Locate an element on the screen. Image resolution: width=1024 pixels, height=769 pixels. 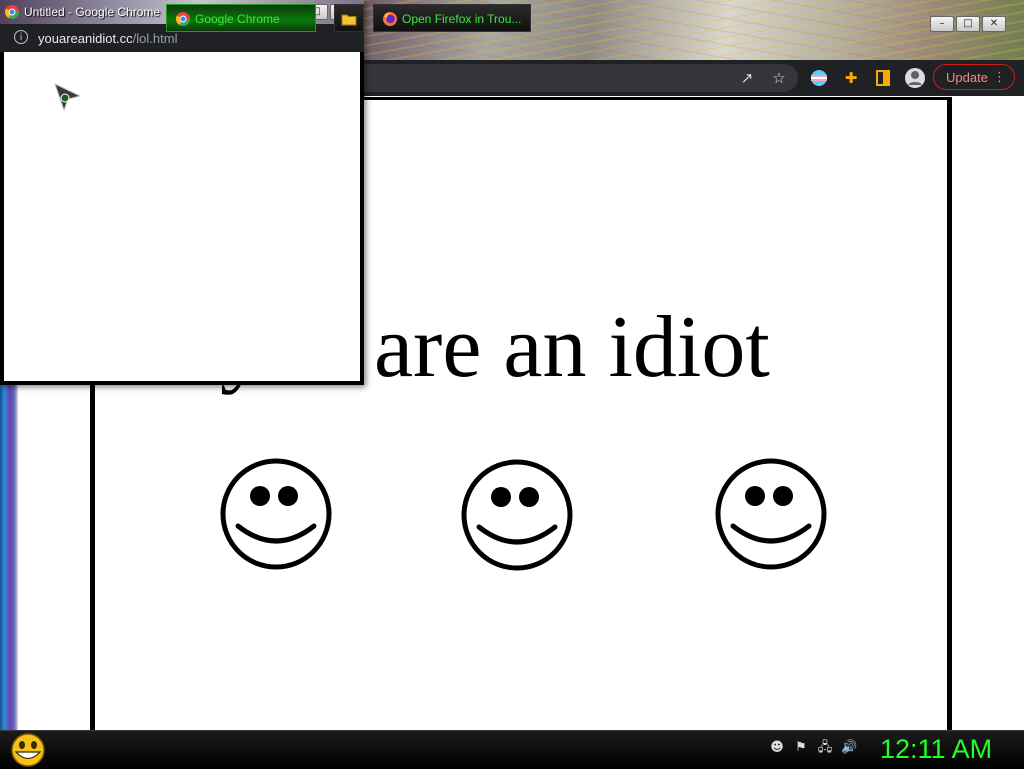
network-icon: 🖧 is located at coordinates (825, 748).